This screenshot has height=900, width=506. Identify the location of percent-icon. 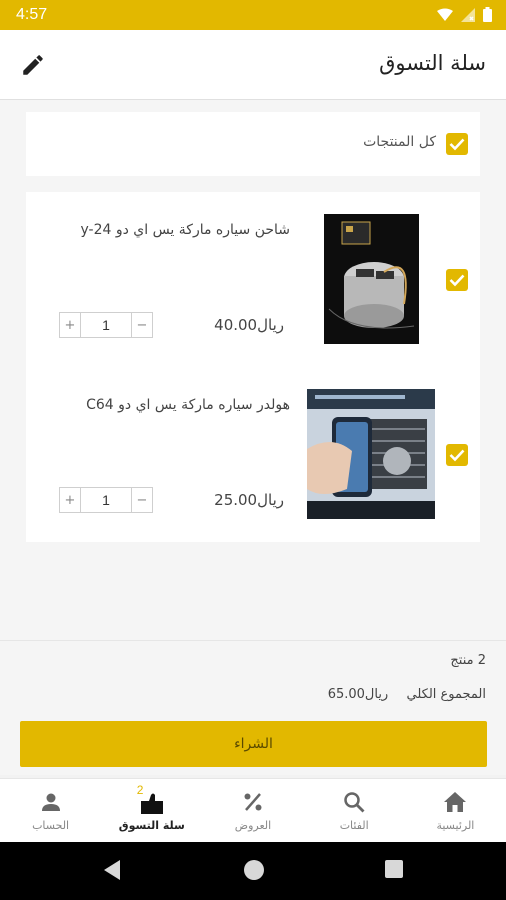
(253, 802).